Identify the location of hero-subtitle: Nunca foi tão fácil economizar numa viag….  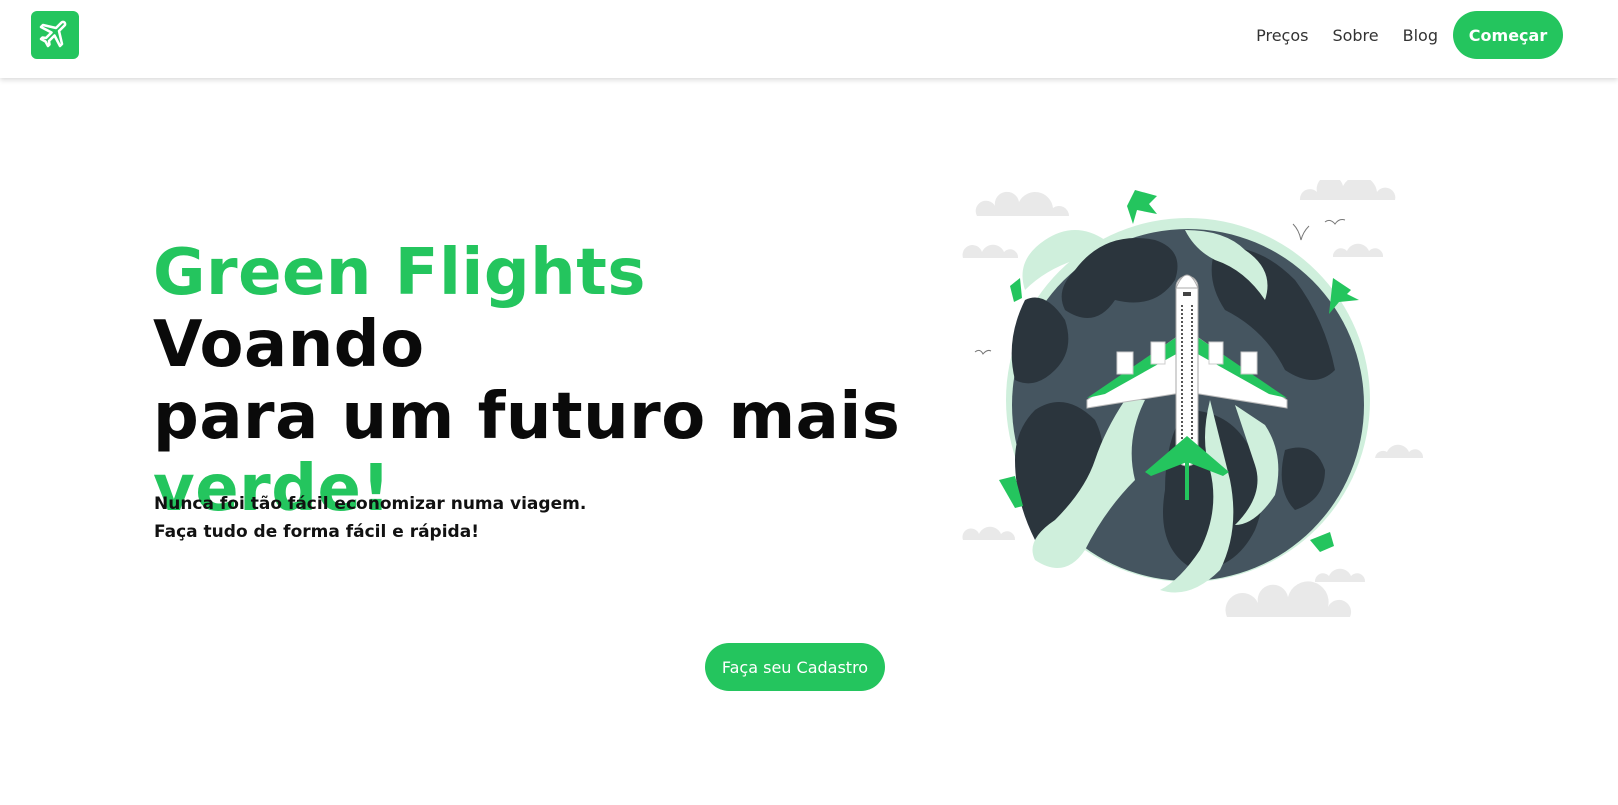
(370, 518).